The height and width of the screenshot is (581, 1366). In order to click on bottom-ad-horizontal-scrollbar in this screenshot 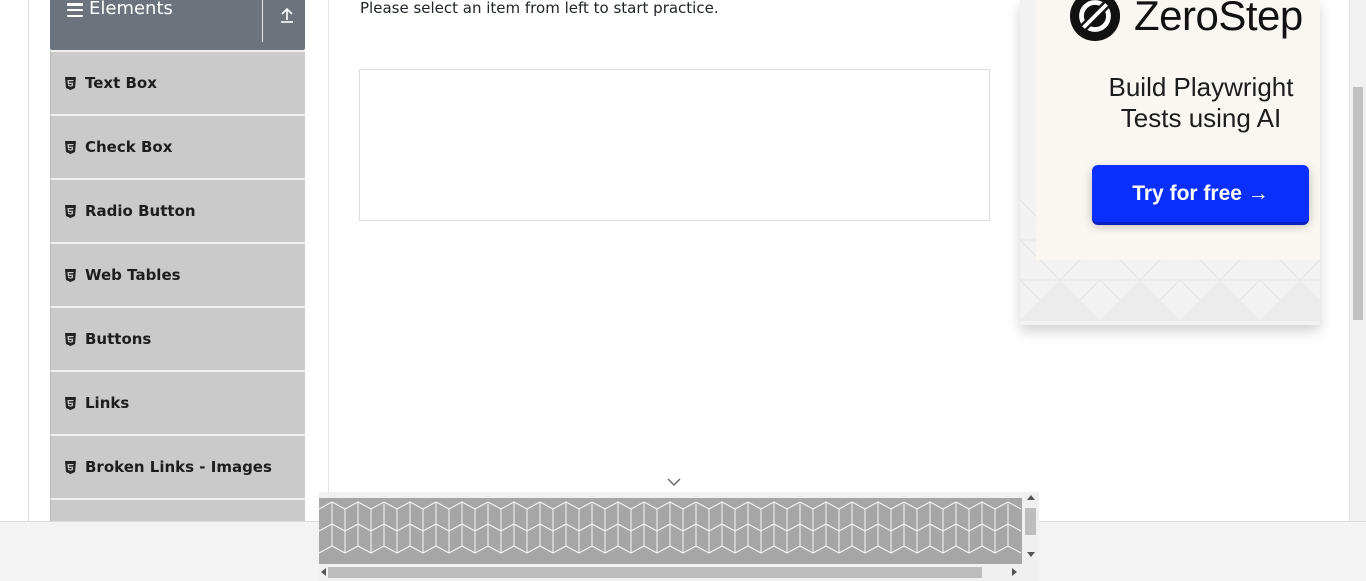, I will do `click(679, 572)`.